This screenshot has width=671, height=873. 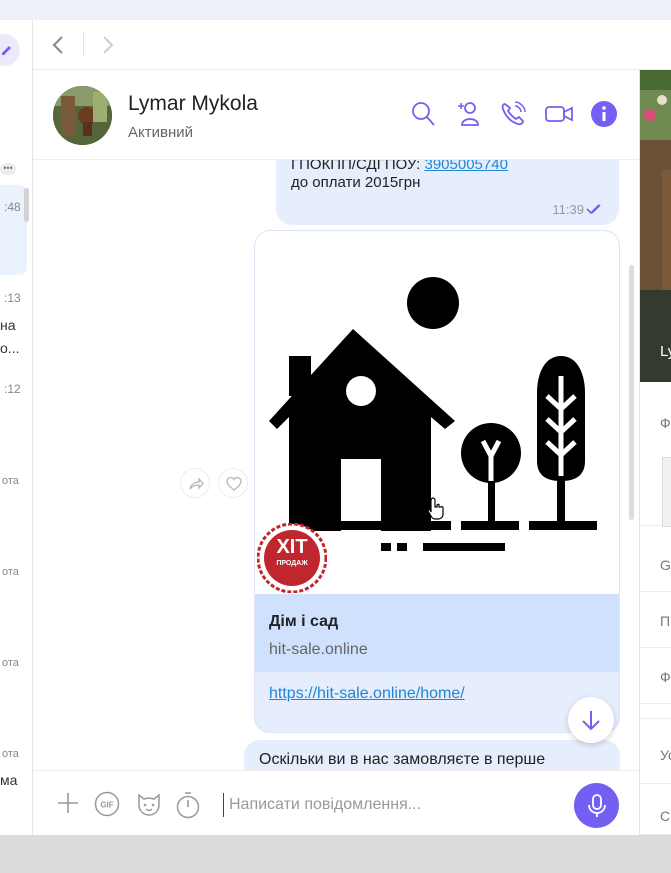 What do you see at coordinates (160, 132) in the screenshot?
I see `contact-status: Активний` at bounding box center [160, 132].